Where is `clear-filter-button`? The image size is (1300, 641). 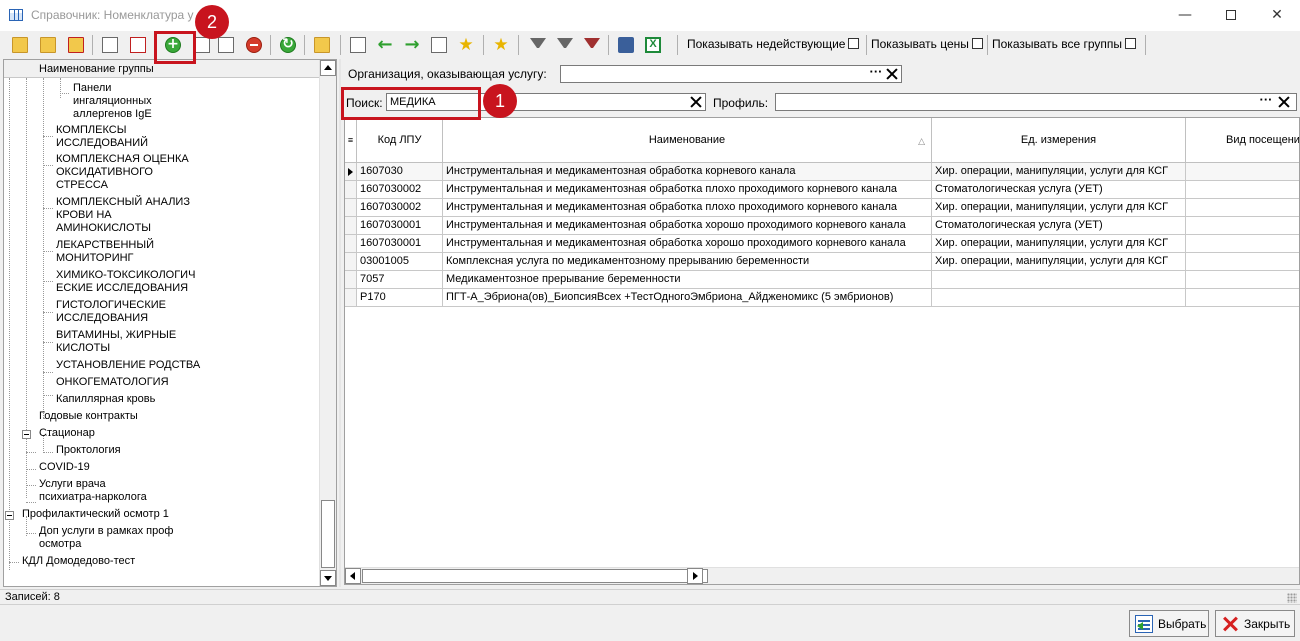
clear-filter-button is located at coordinates (591, 45).